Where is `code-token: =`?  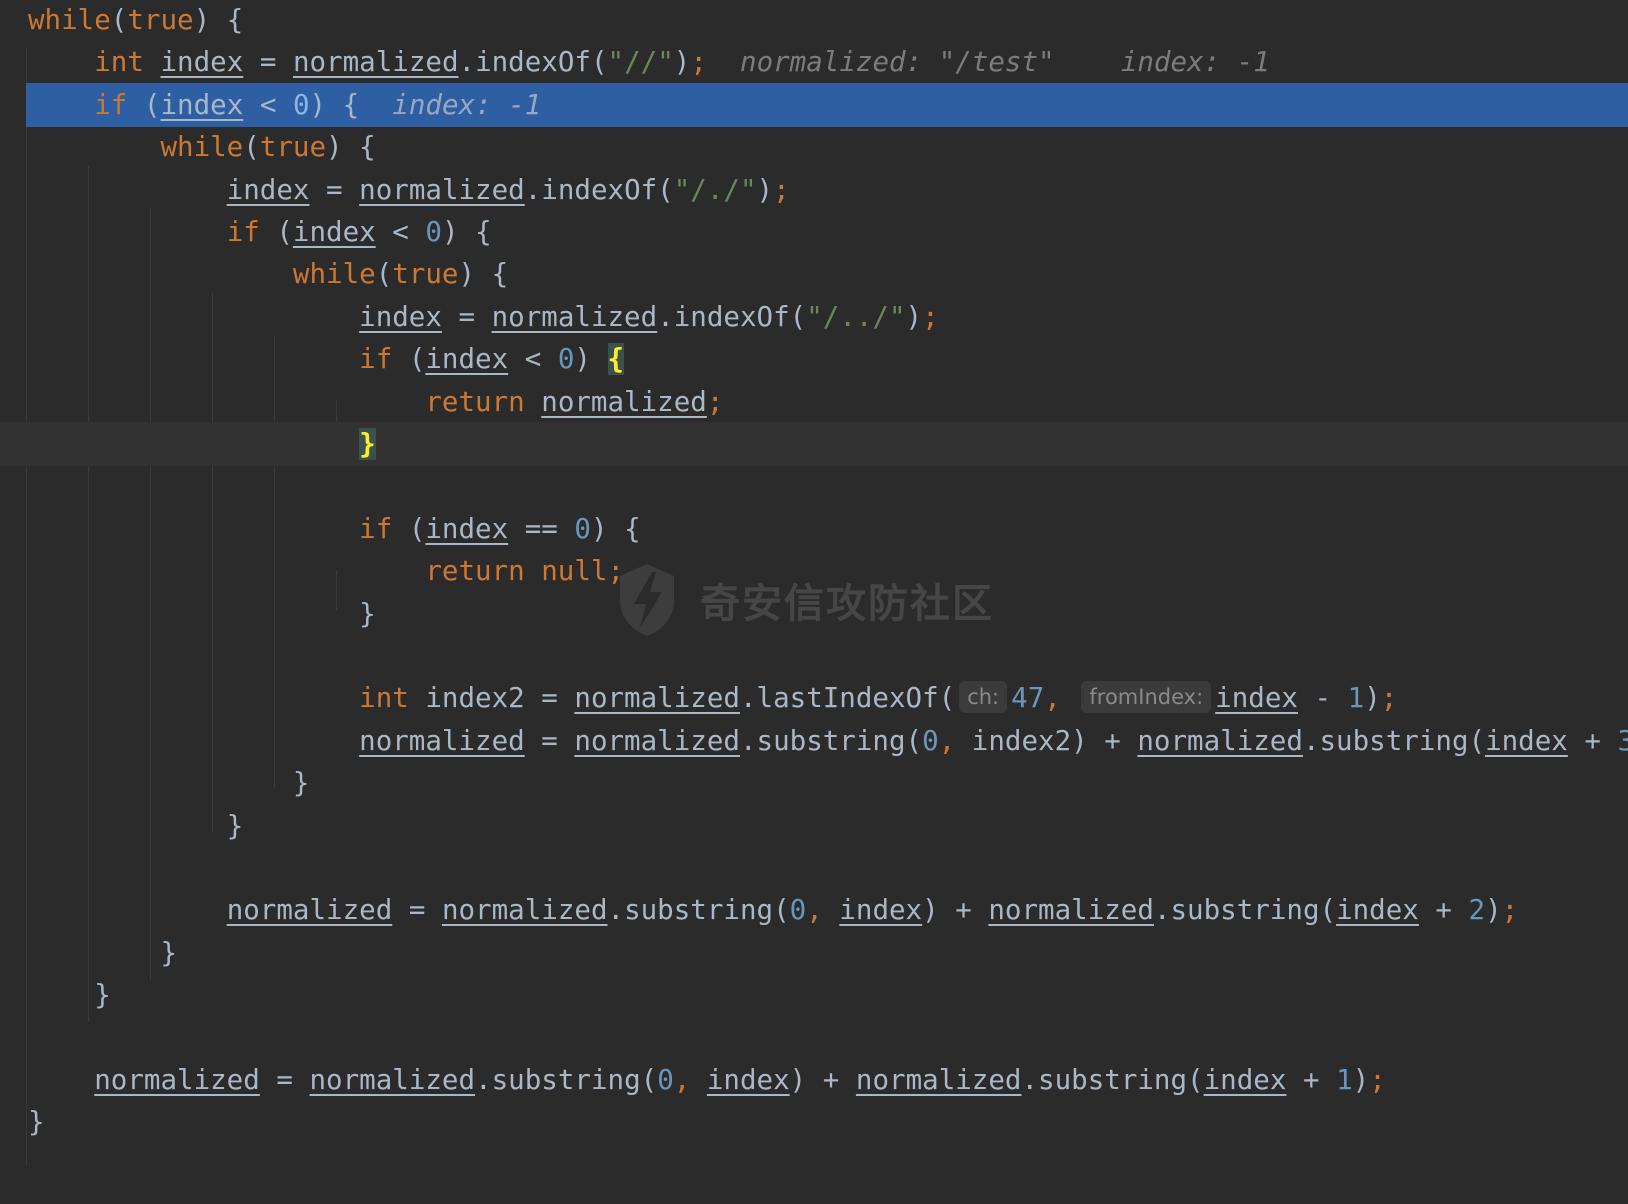 code-token: = is located at coordinates (284, 1080).